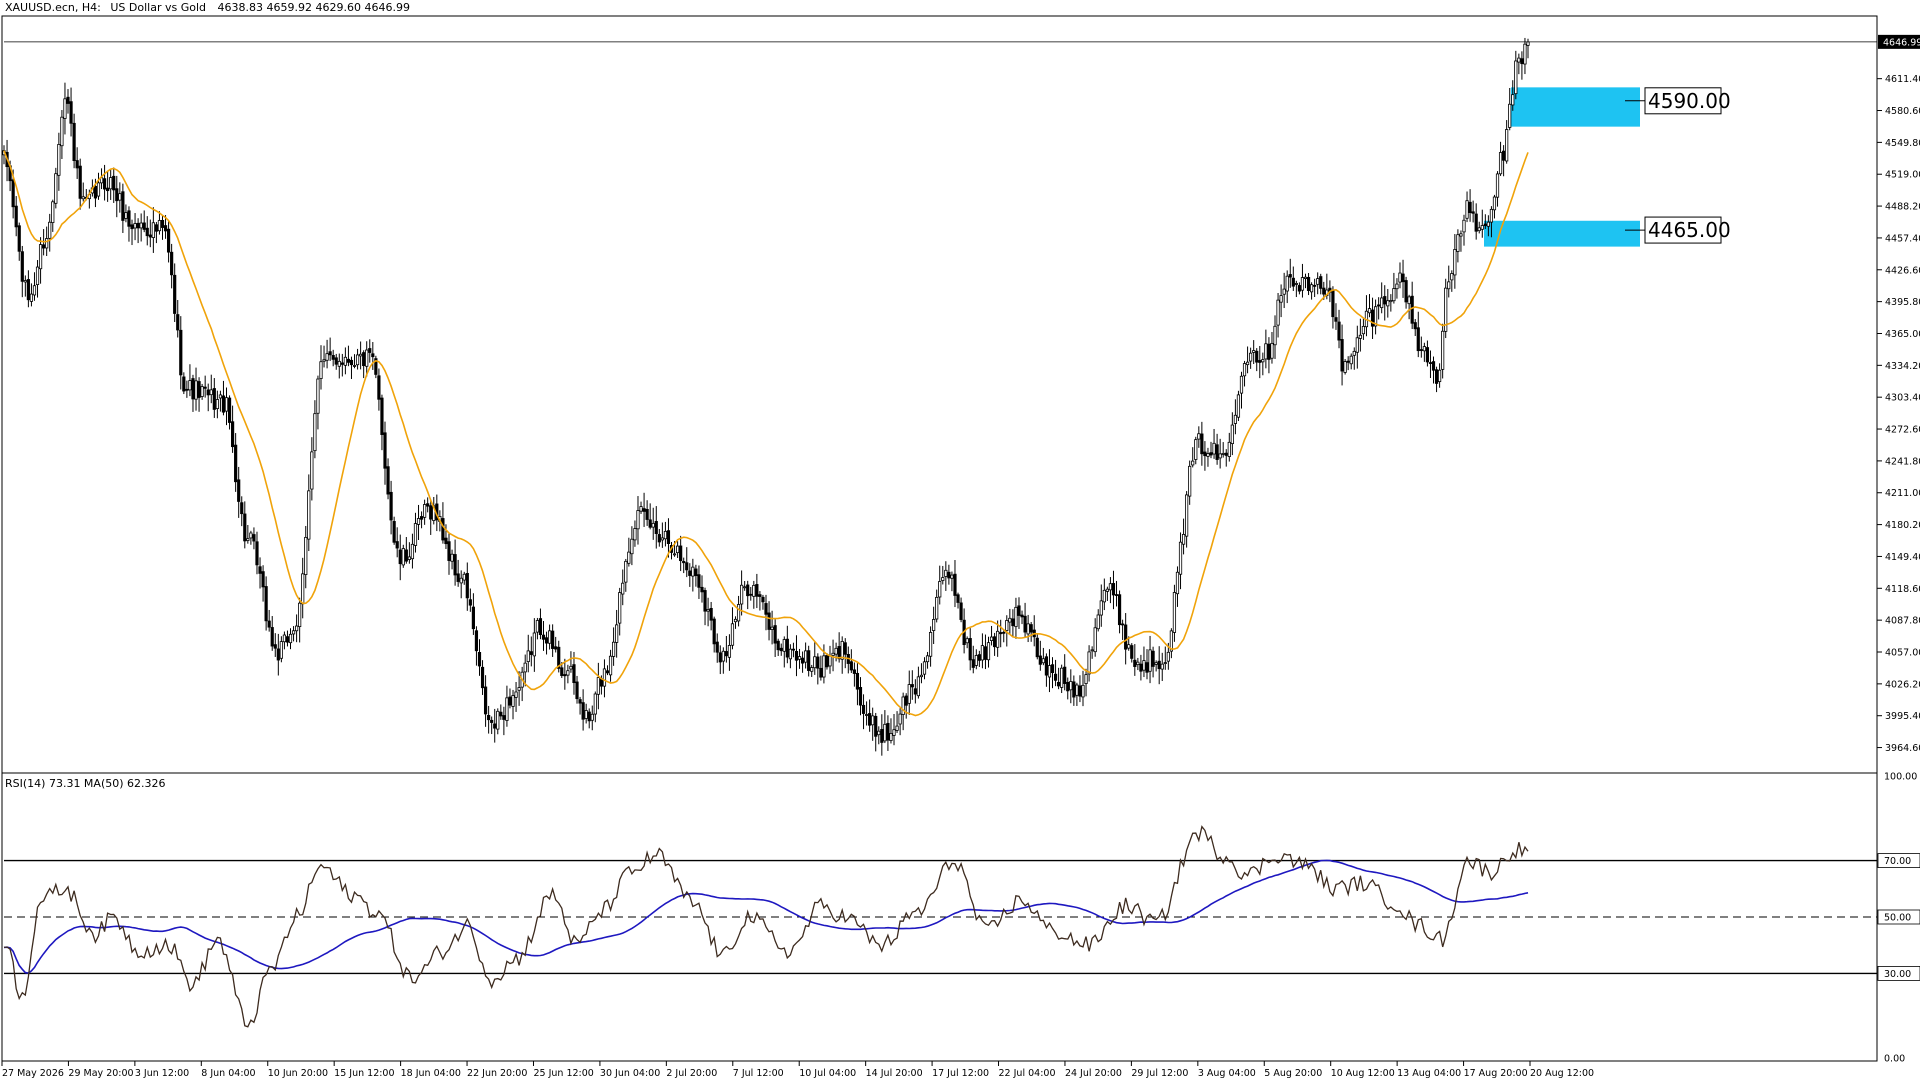 The width and height of the screenshot is (1920, 1080). What do you see at coordinates (563, 1073) in the screenshot?
I see `time-tick-label: 25 Jun 12:00` at bounding box center [563, 1073].